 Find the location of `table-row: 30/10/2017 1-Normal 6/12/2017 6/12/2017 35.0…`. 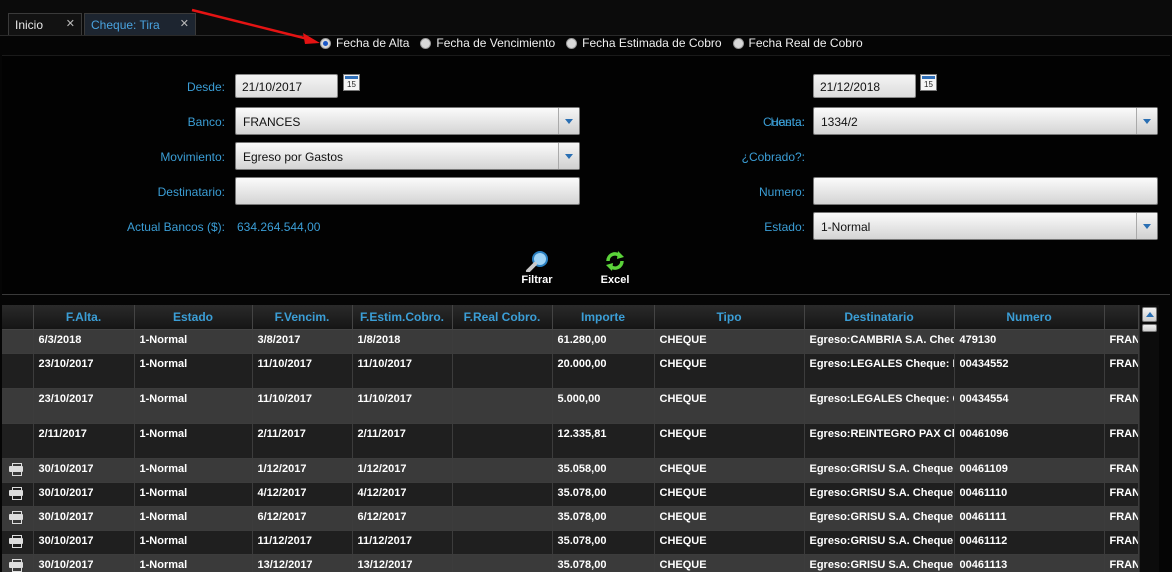

table-row: 30/10/2017 1-Normal 6/12/2017 6/12/2017 35.0… is located at coordinates (570, 518).